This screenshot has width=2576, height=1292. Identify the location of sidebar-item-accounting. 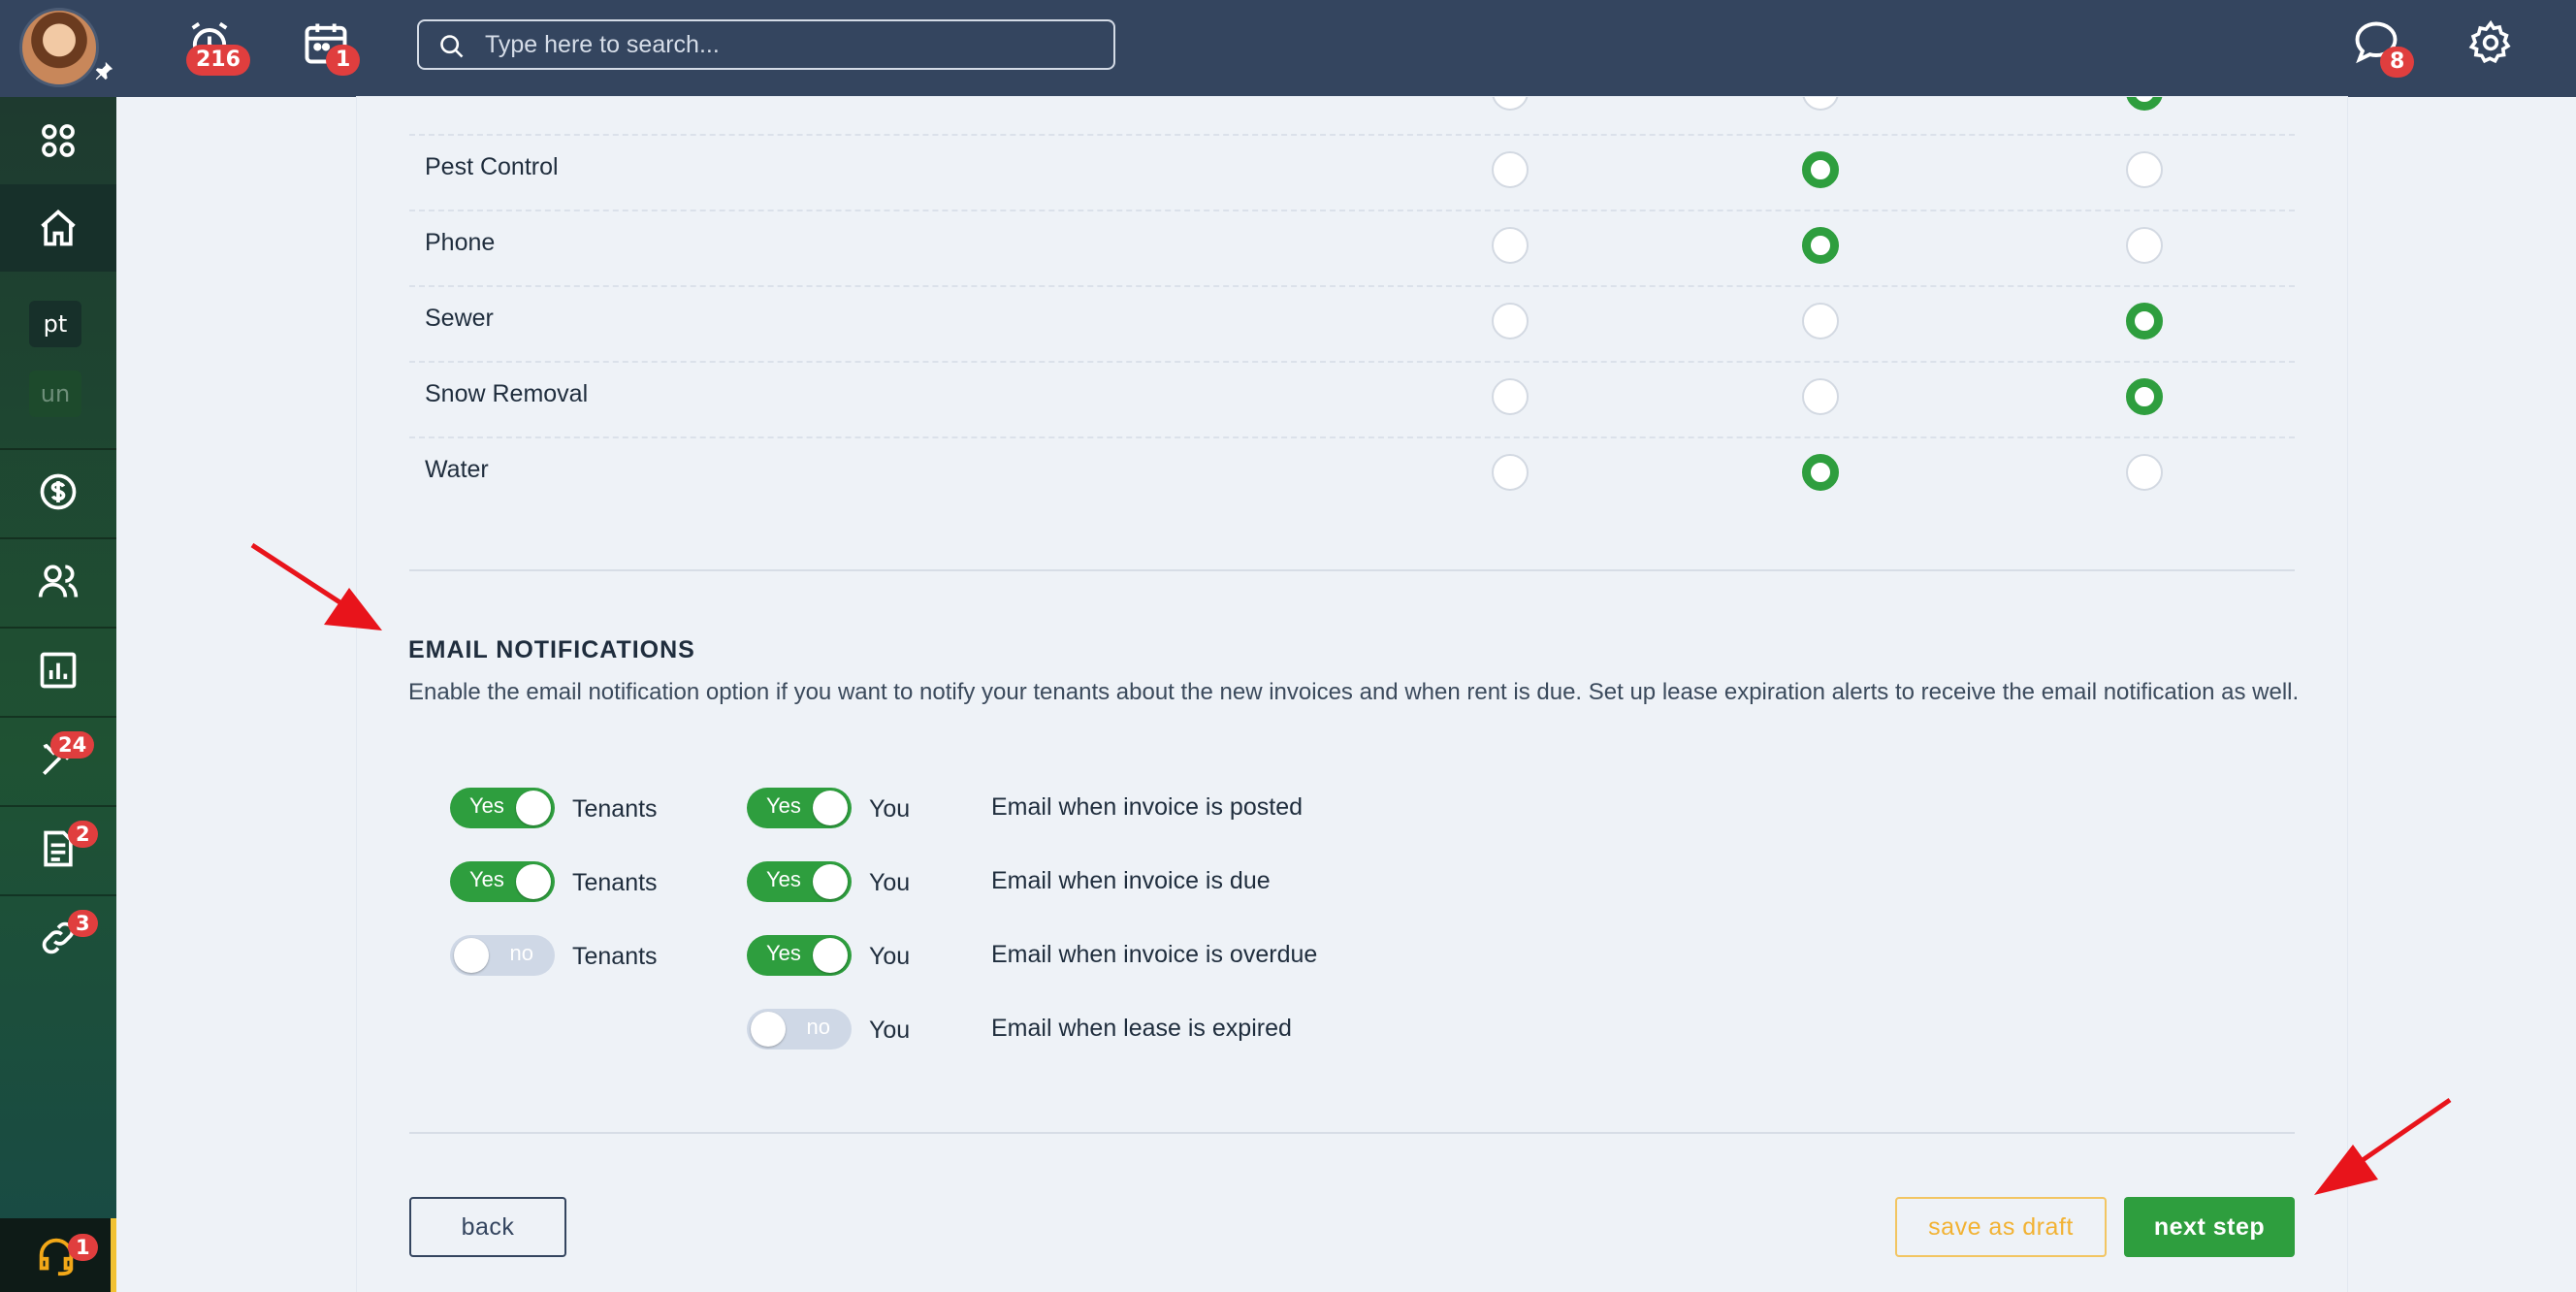
(58, 491).